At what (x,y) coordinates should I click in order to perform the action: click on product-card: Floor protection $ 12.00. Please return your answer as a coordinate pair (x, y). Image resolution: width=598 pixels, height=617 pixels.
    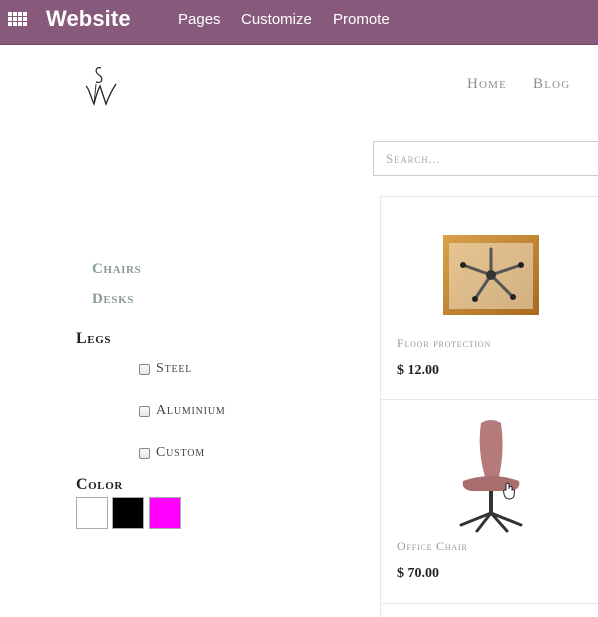
    Looking at the image, I should click on (489, 298).